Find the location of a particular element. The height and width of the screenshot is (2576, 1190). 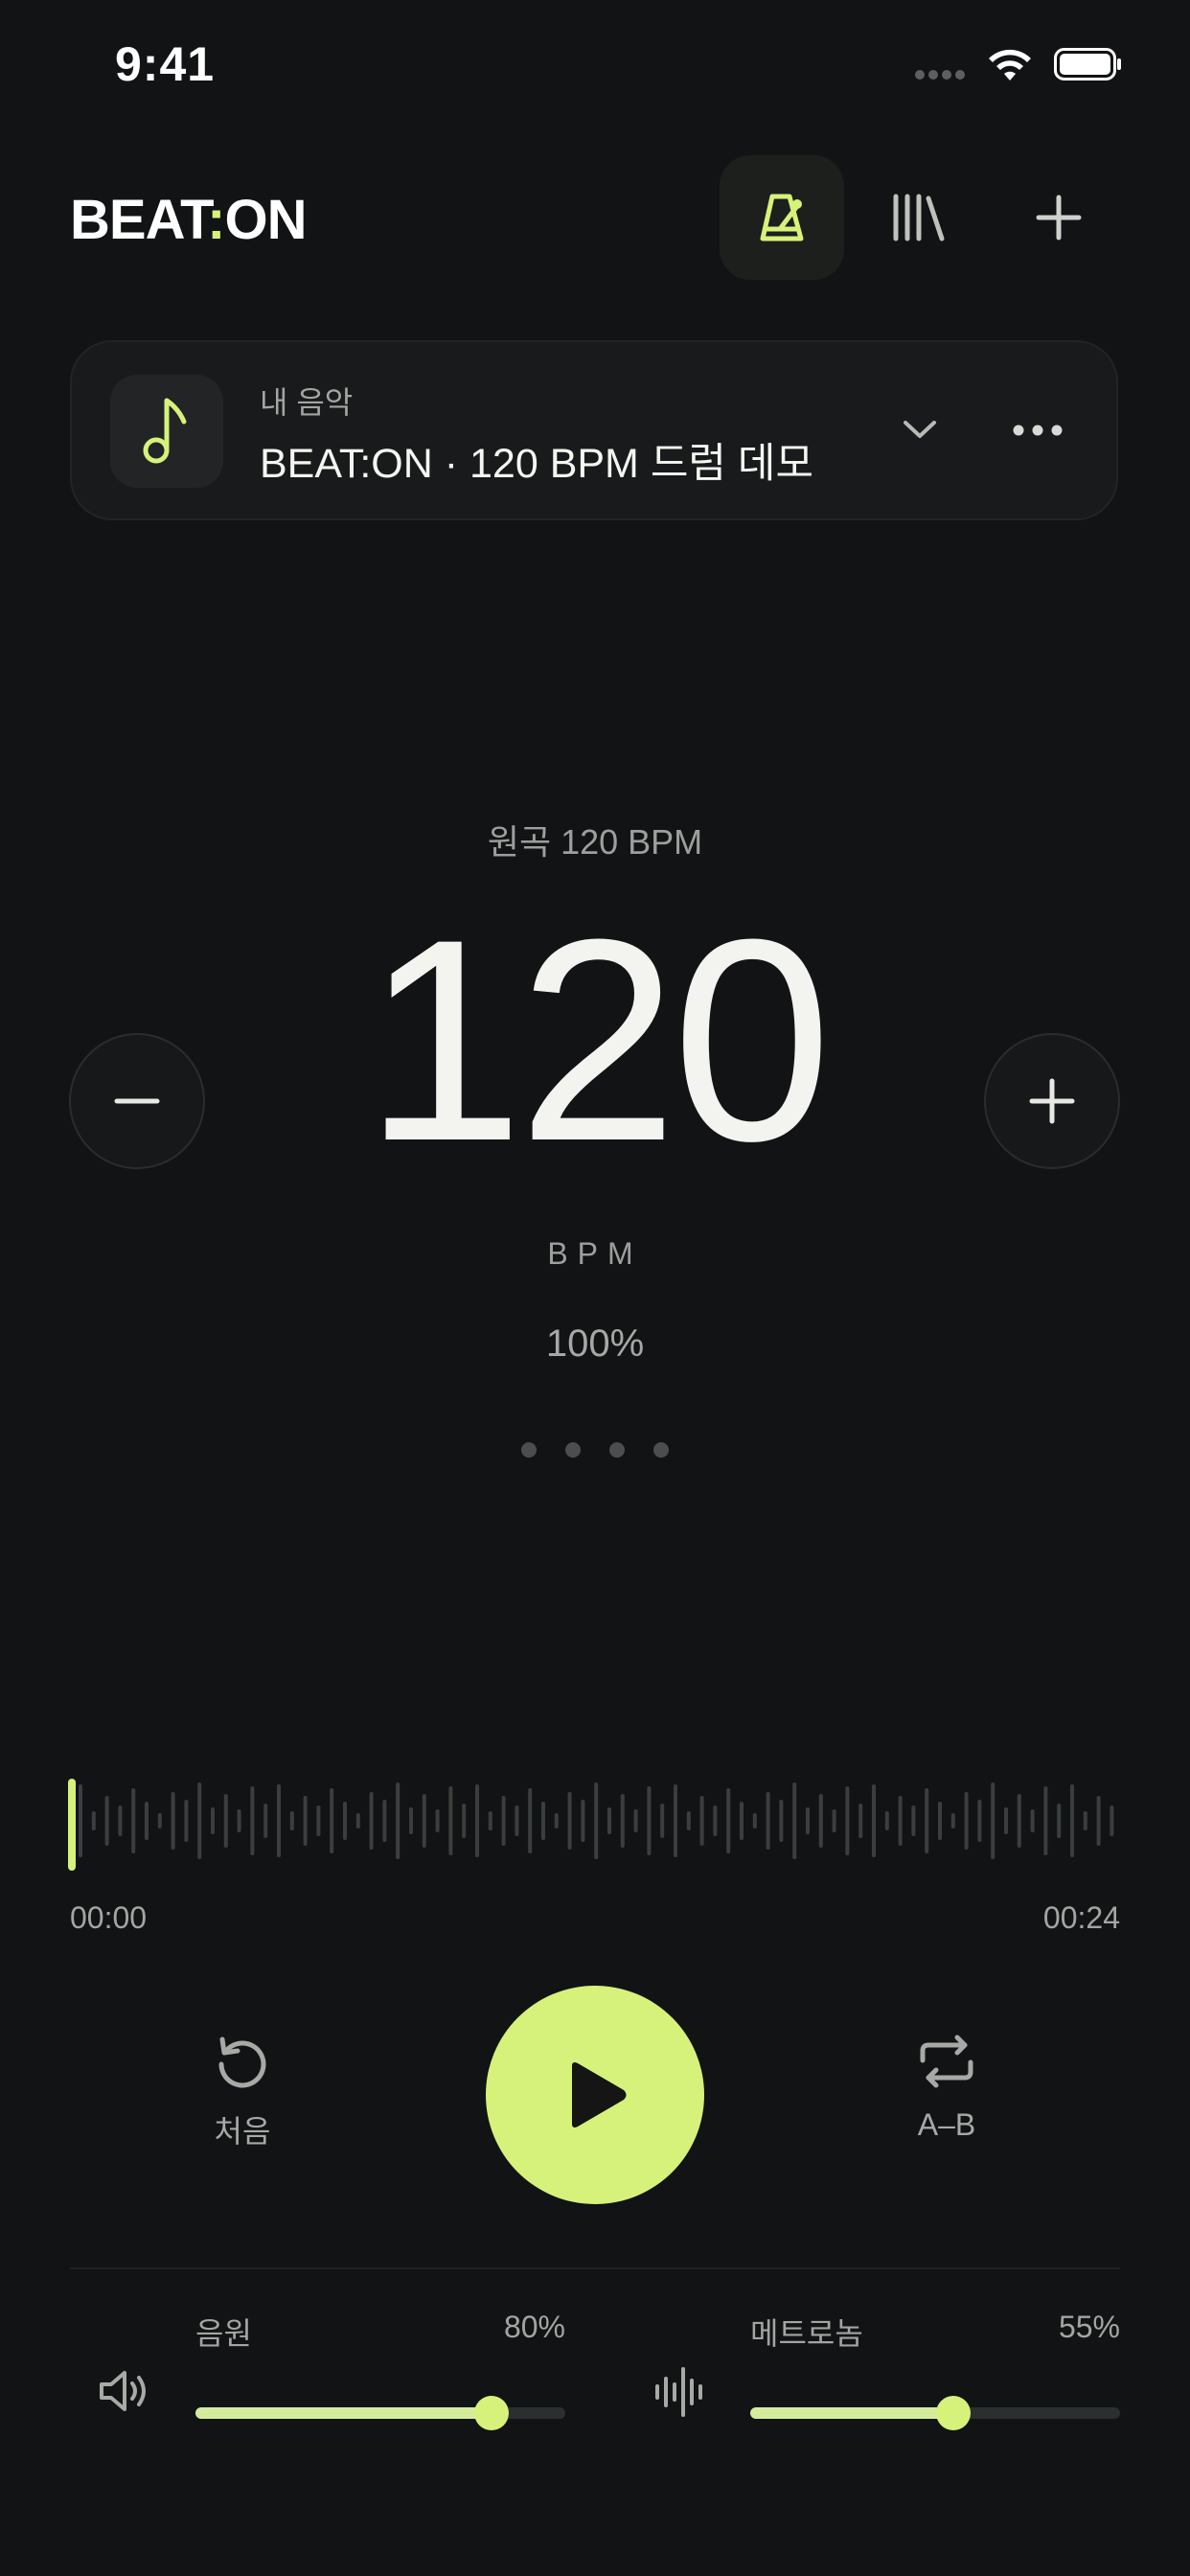

source-volume-value: 80% is located at coordinates (534, 2327).